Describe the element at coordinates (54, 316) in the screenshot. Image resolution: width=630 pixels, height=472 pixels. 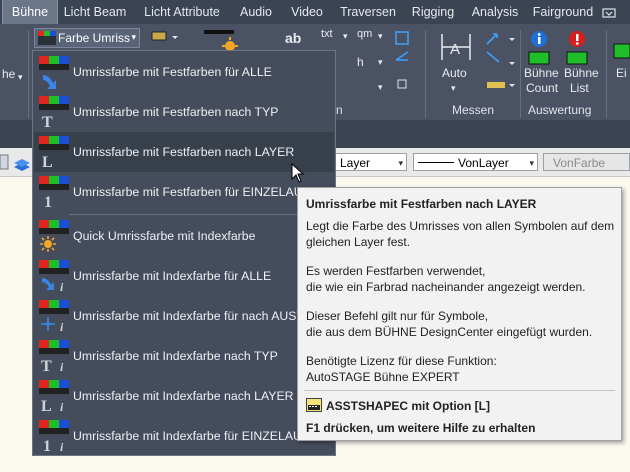
I see `color-swatch-crosshair-icon: i` at that location.